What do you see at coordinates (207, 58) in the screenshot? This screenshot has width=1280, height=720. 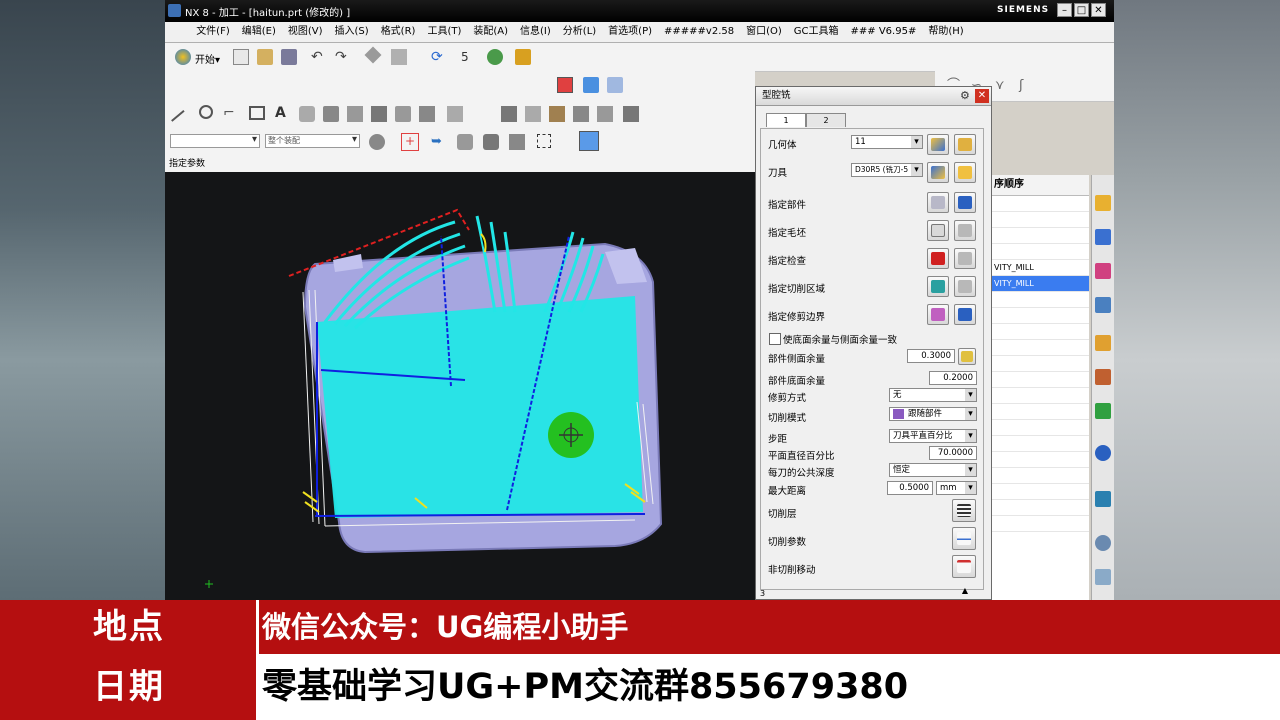 I see `start-menu-label: 开始▾` at bounding box center [207, 58].